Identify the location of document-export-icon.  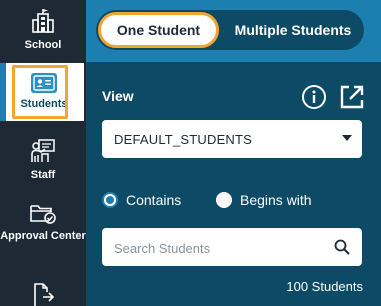
(44, 294).